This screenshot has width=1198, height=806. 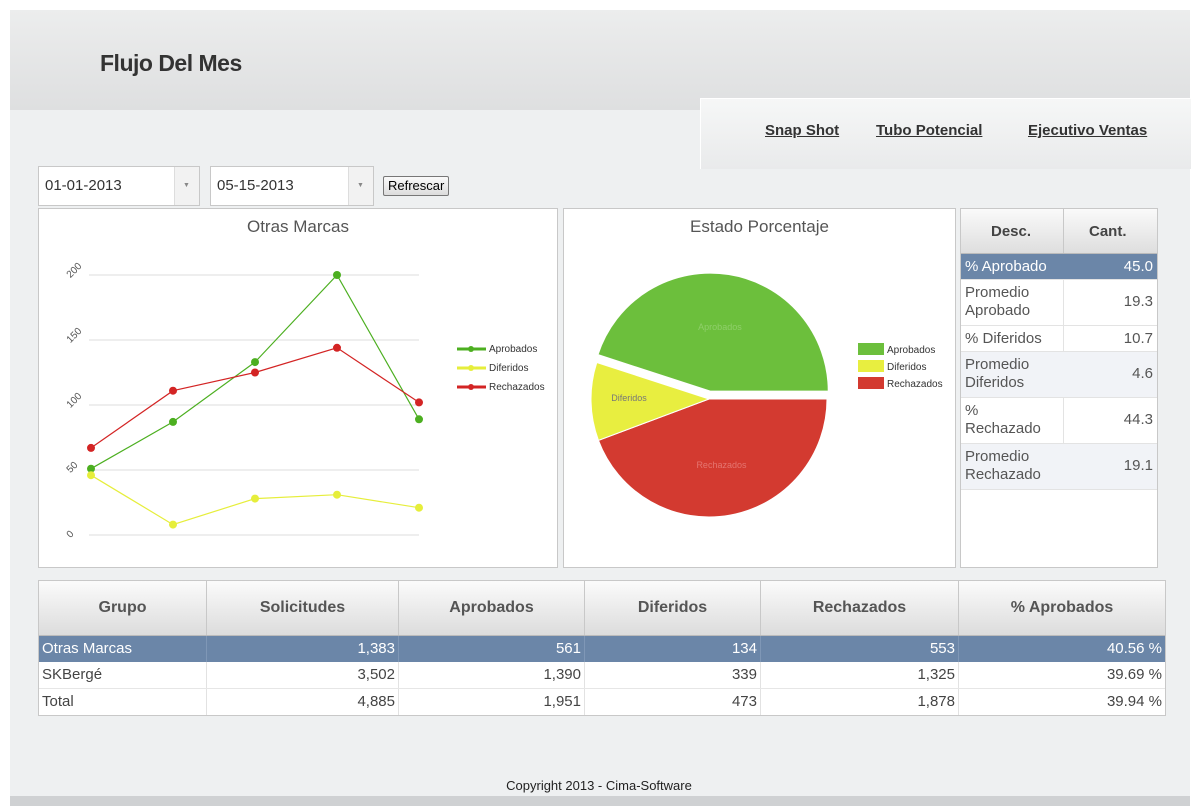 I want to click on page-title: Flujo Del Mes, so click(x=171, y=63).